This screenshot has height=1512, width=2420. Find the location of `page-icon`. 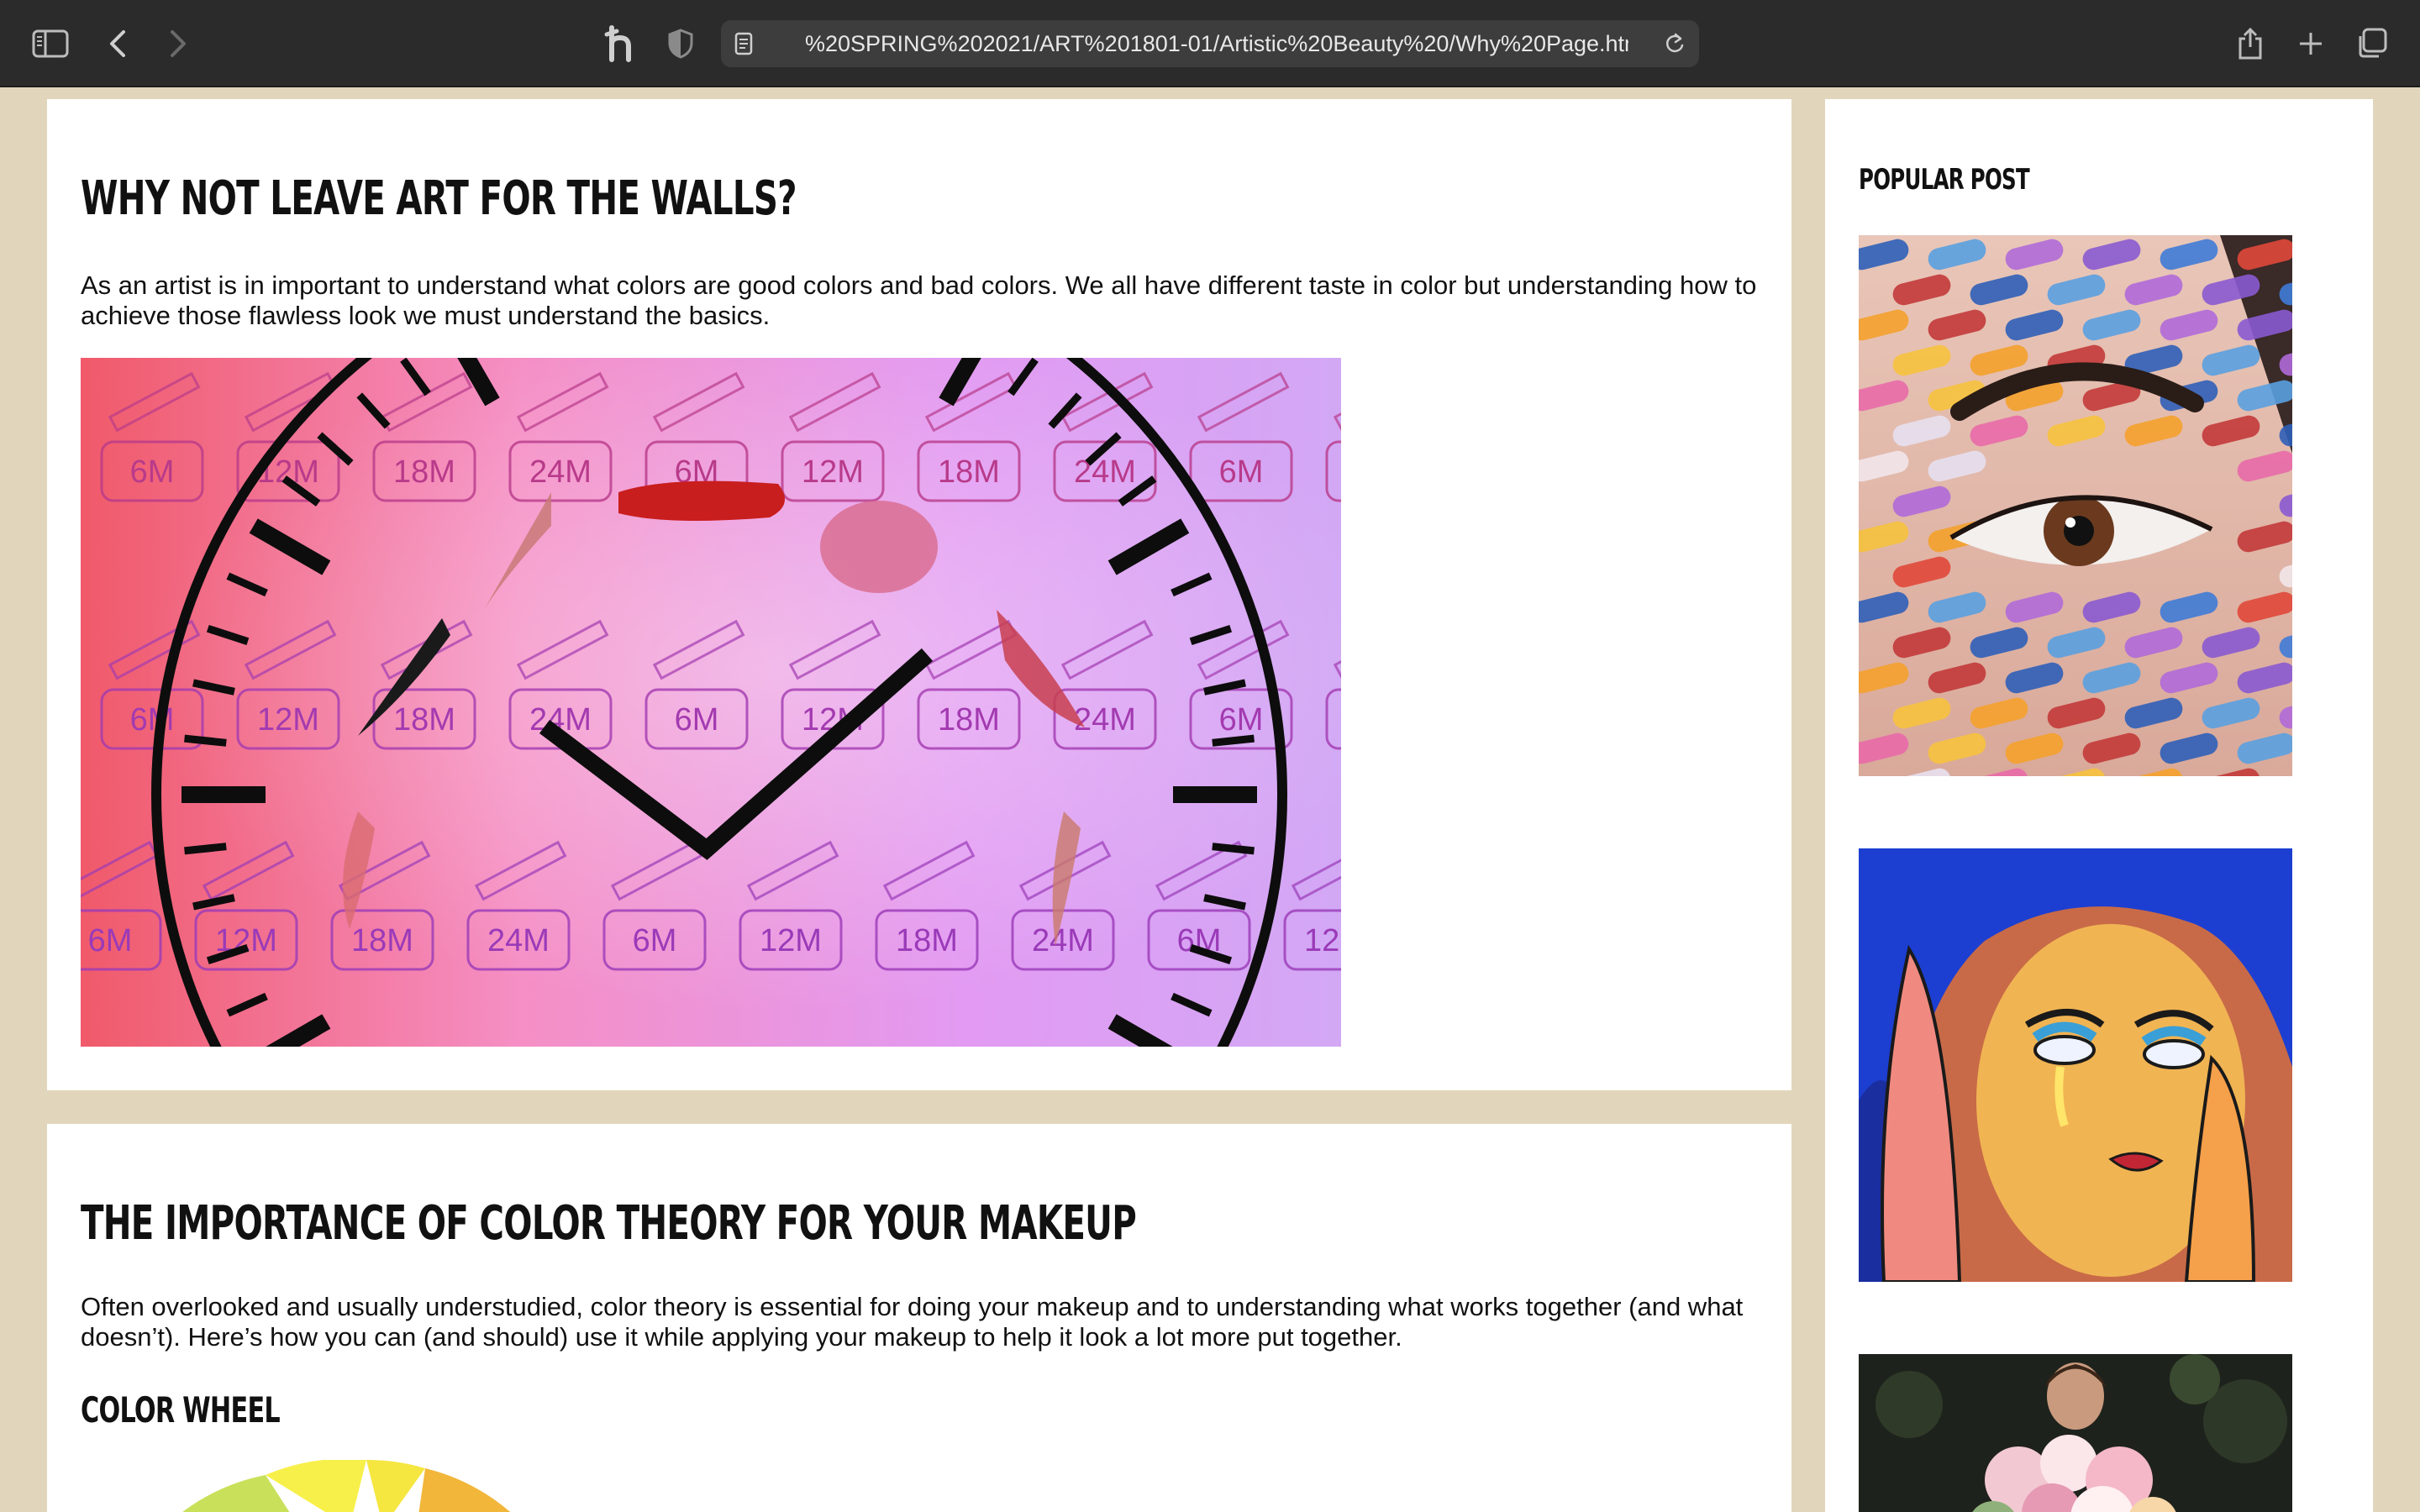

page-icon is located at coordinates (743, 46).